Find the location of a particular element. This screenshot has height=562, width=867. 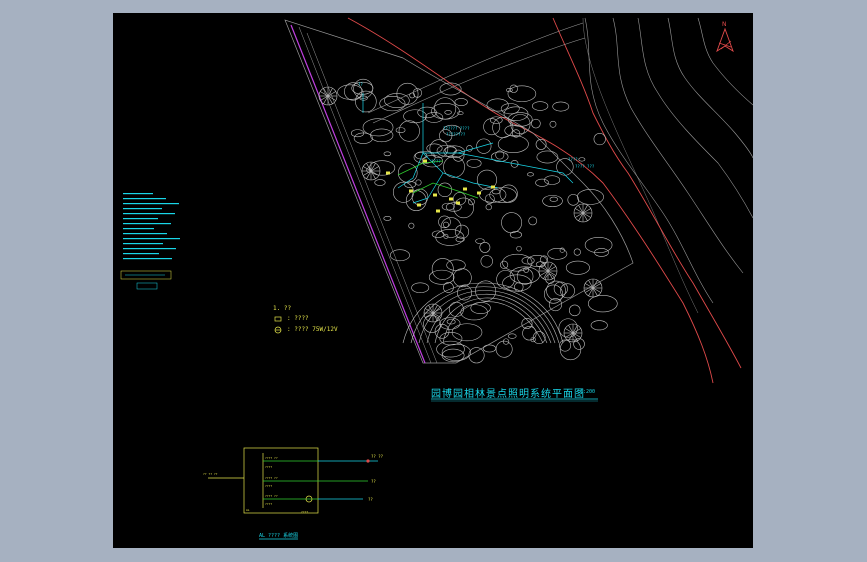

north-arrow-icon: N is located at coordinates (725, 37).